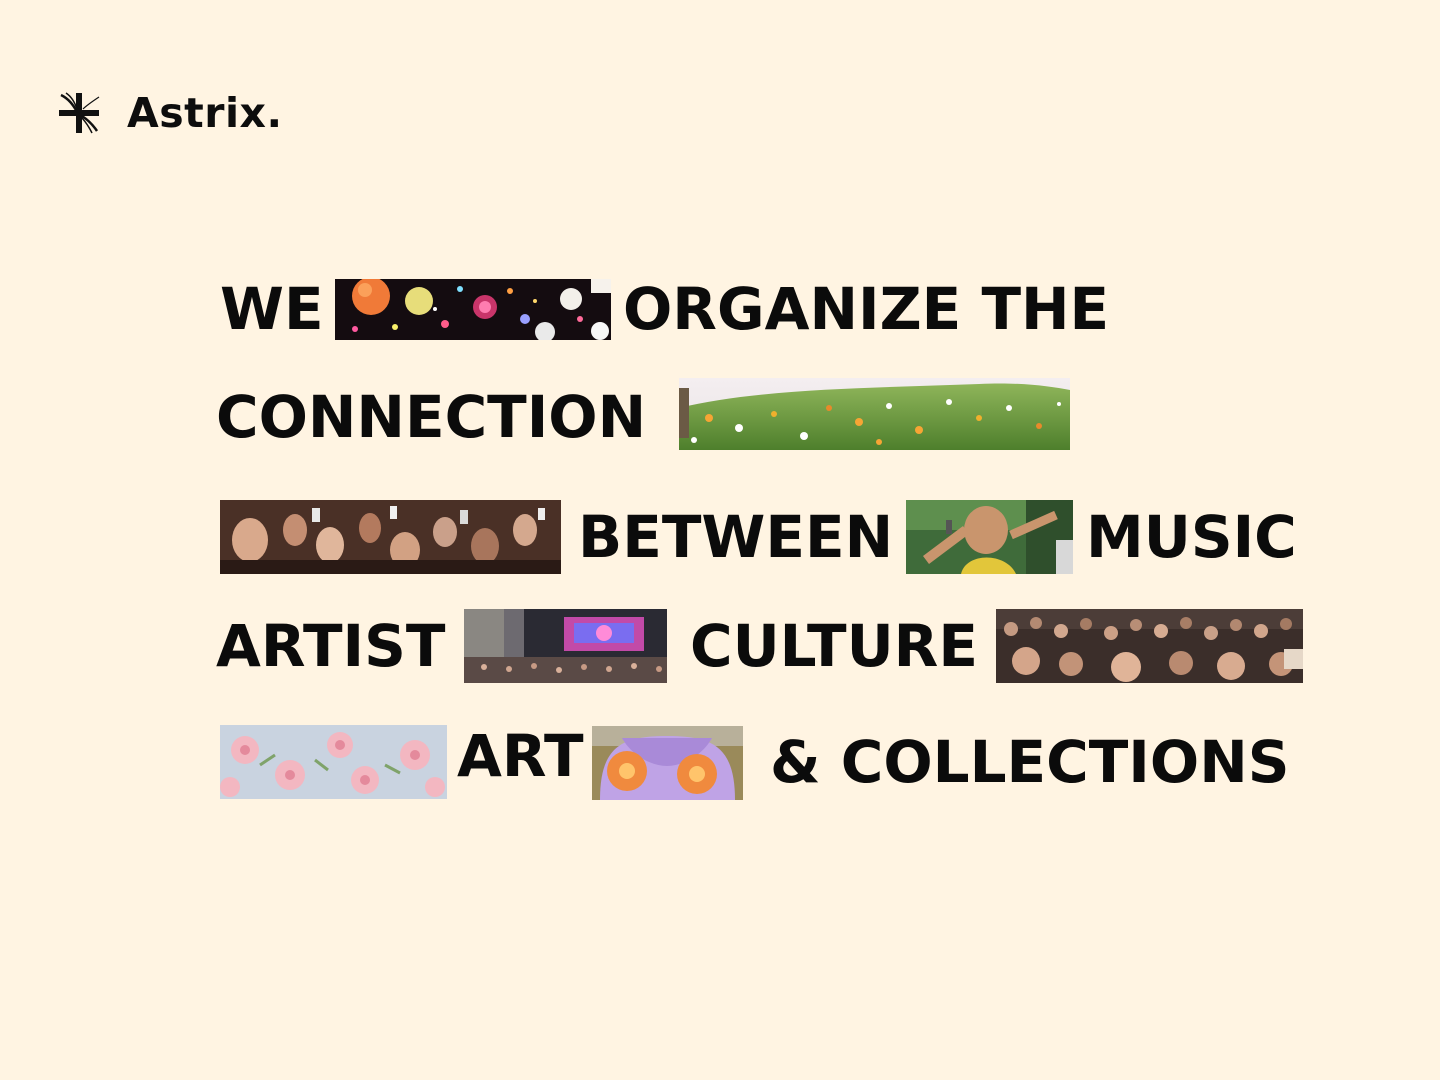  I want to click on dense-festival-crowd-photo, so click(1149, 646).